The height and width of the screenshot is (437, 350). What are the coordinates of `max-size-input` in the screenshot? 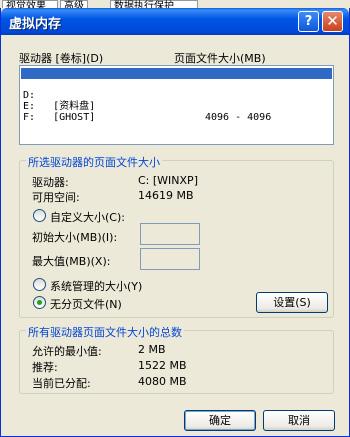 It's located at (170, 259).